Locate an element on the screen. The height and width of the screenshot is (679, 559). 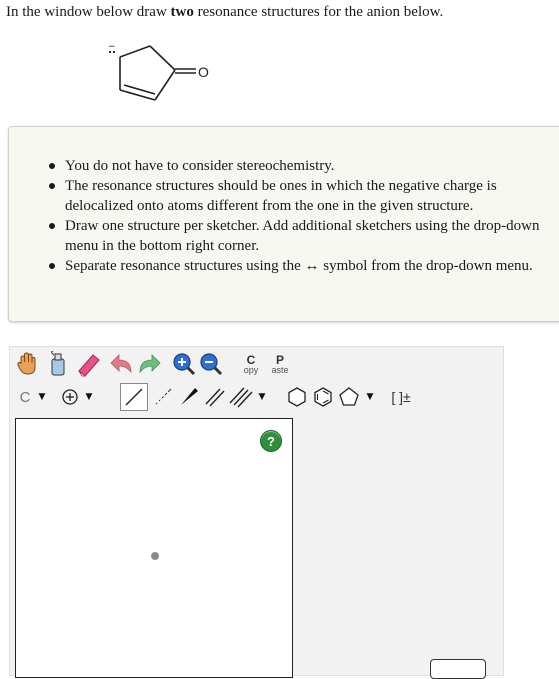
element-selector: C is located at coordinates (25, 397).